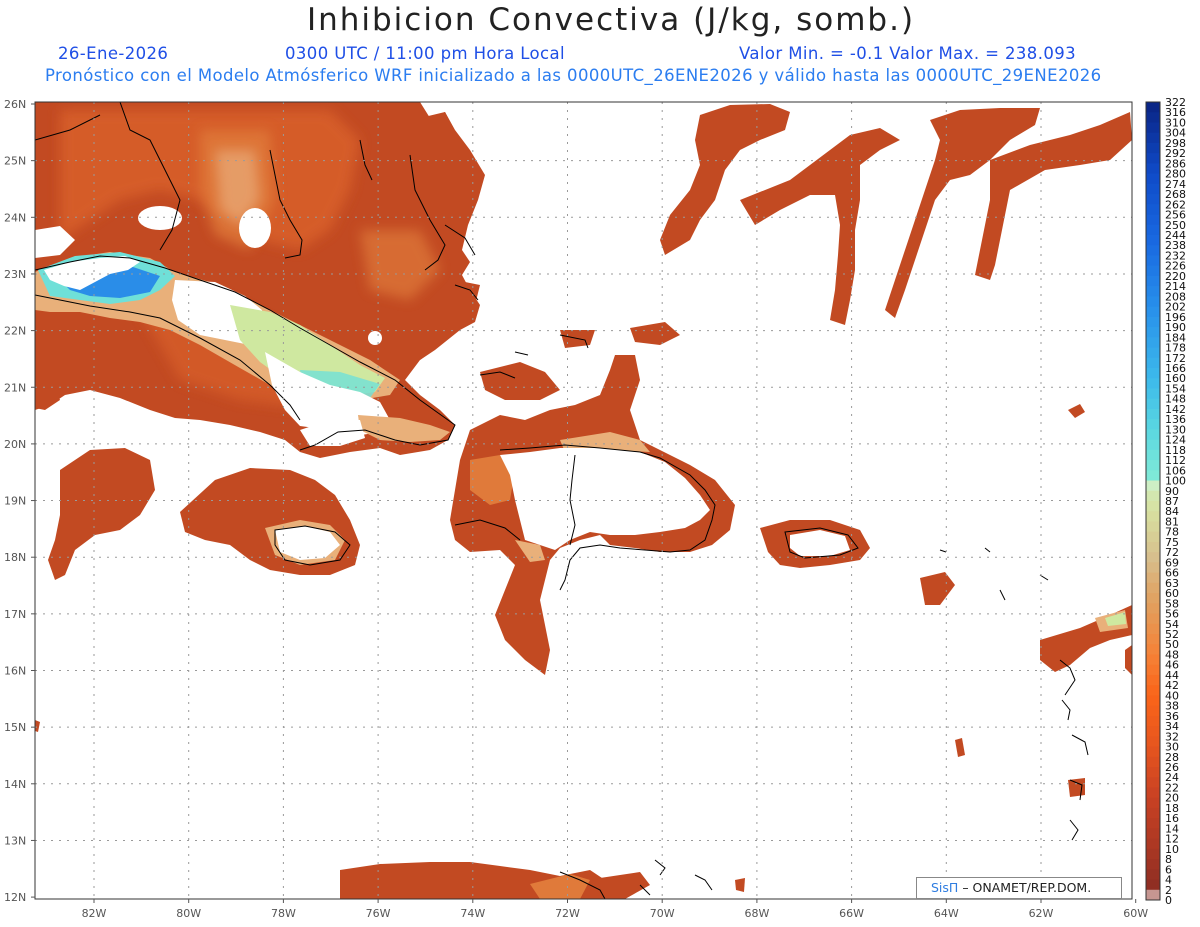  I want to click on lon-label: 72W, so click(567, 913).